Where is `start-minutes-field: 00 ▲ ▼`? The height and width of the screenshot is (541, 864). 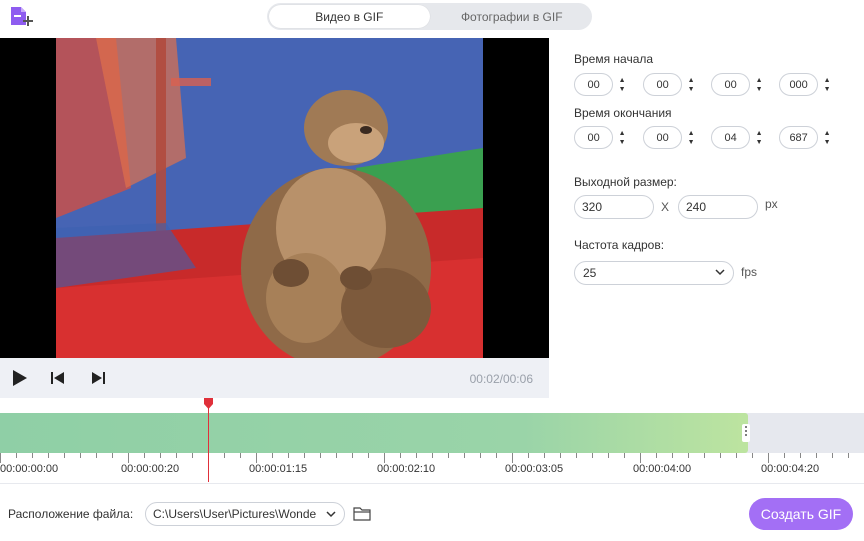 start-minutes-field: 00 ▲ ▼ is located at coordinates (670, 84).